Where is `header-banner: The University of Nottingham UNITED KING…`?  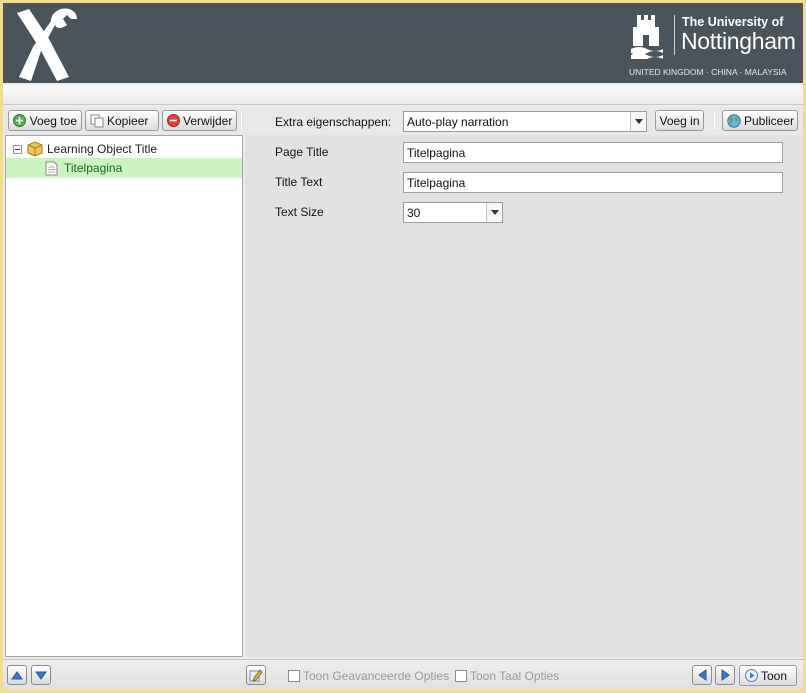
header-banner: The University of Nottingham UNITED KING… is located at coordinates (403, 43).